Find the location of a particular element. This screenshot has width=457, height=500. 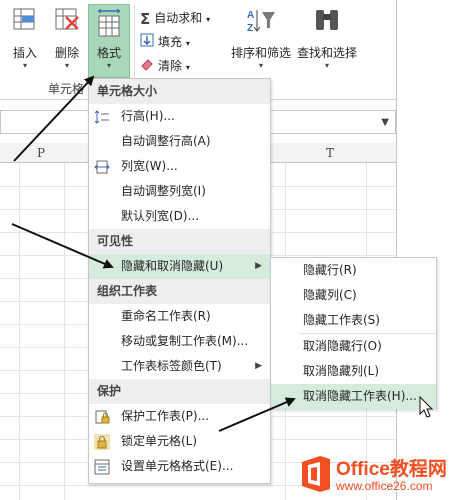

column-header-p: P is located at coordinates (41, 153).